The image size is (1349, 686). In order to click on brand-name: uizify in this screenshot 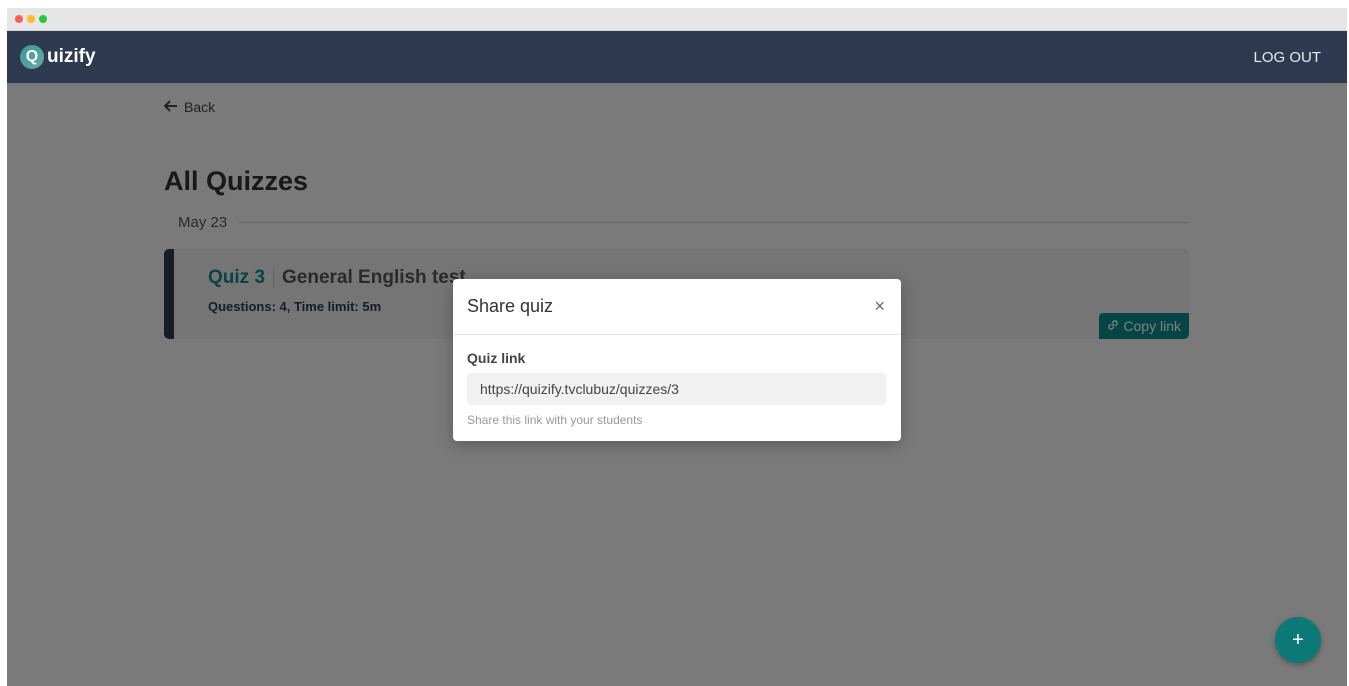, I will do `click(71, 56)`.